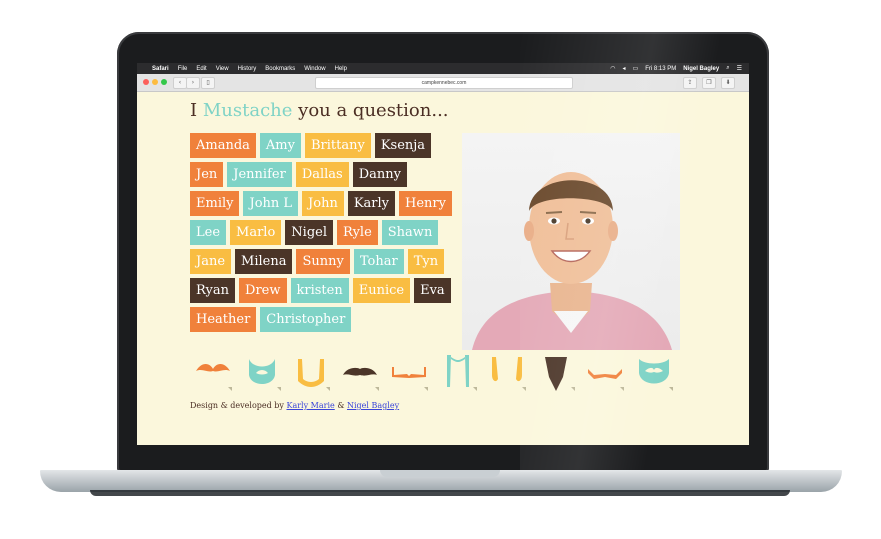 This screenshot has height=539, width=881. Describe the element at coordinates (507, 373) in the screenshot. I see `fu-manchu-icon` at that location.